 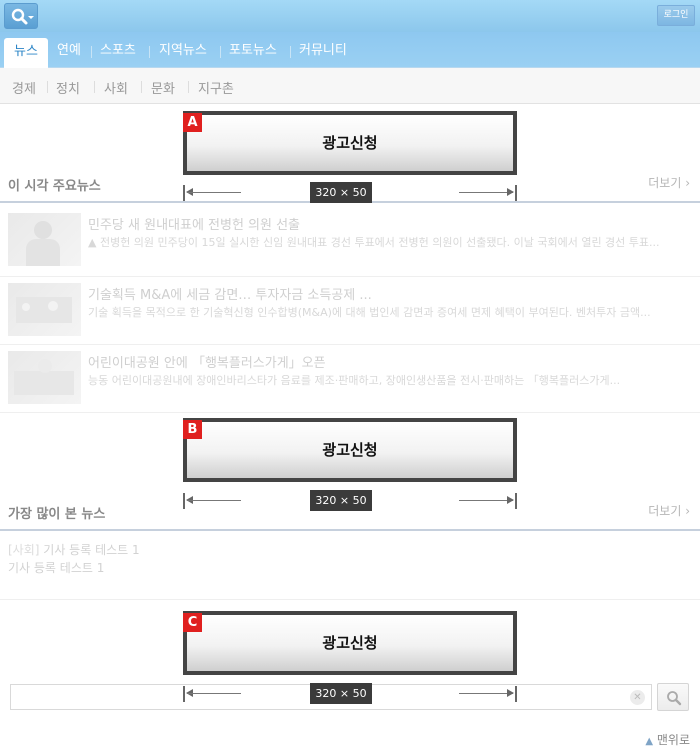 I want to click on popular-news-item: [사회] 기사 등록 테스트 1, so click(x=74, y=549).